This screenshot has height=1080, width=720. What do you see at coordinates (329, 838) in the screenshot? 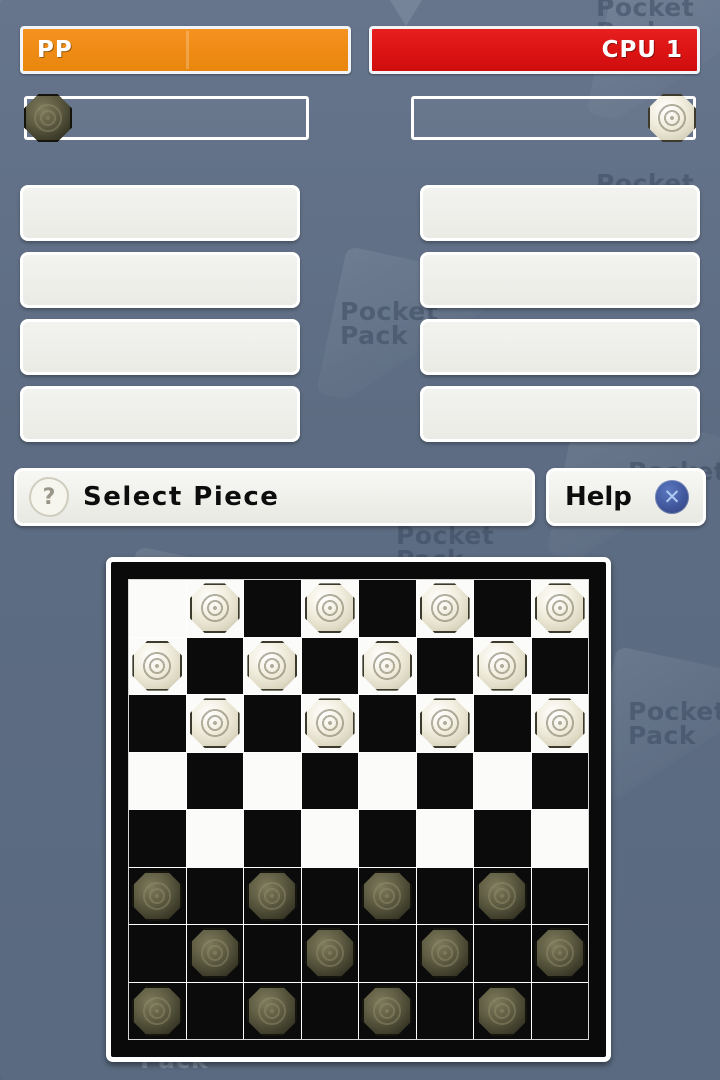
I see `board-square-r5c4` at bounding box center [329, 838].